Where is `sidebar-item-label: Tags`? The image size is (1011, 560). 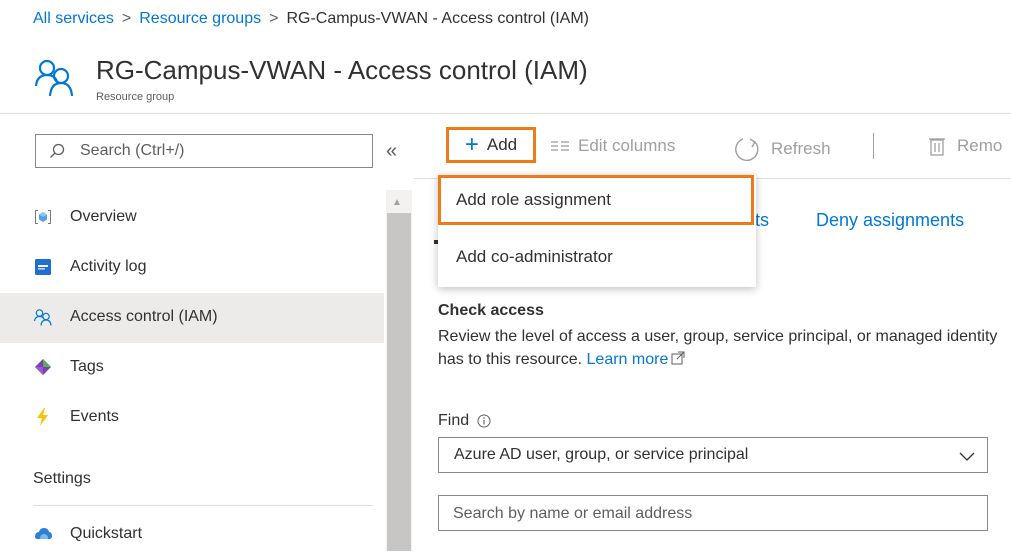
sidebar-item-label: Tags is located at coordinates (87, 366).